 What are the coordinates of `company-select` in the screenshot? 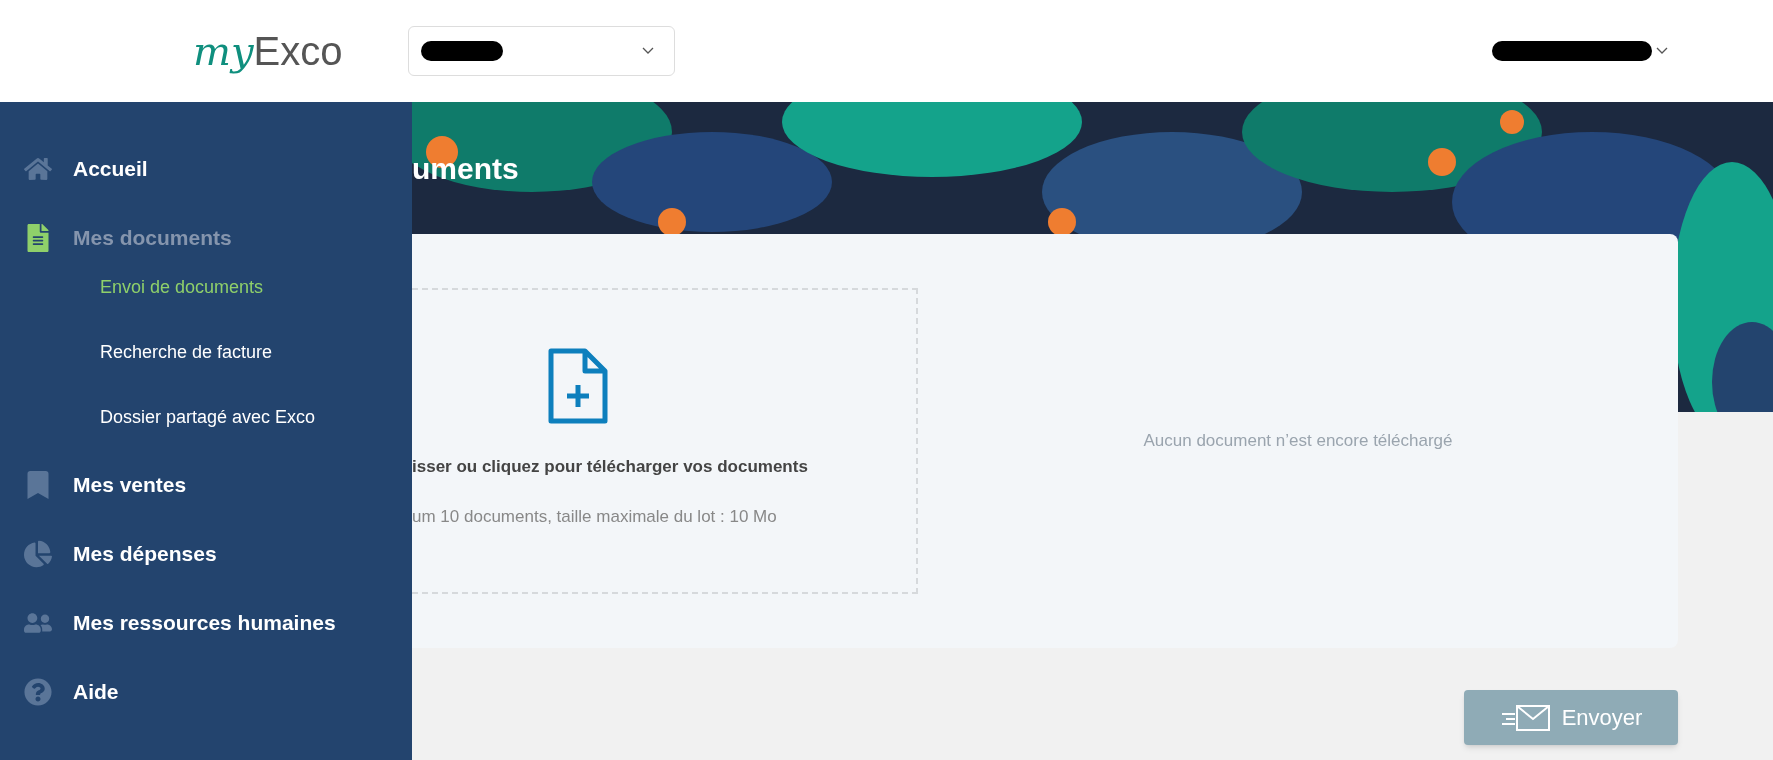 It's located at (541, 51).